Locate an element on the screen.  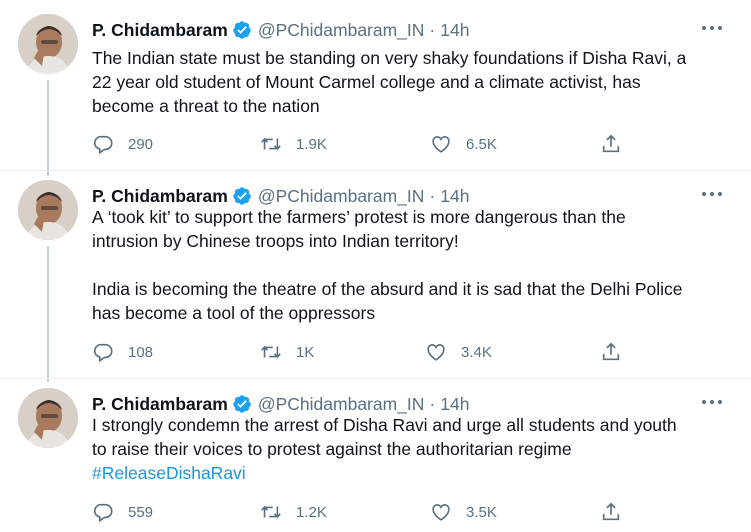
tweet-header: P. Chidambaram @PChidambaram_IN · 14h is located at coordinates (280, 30).